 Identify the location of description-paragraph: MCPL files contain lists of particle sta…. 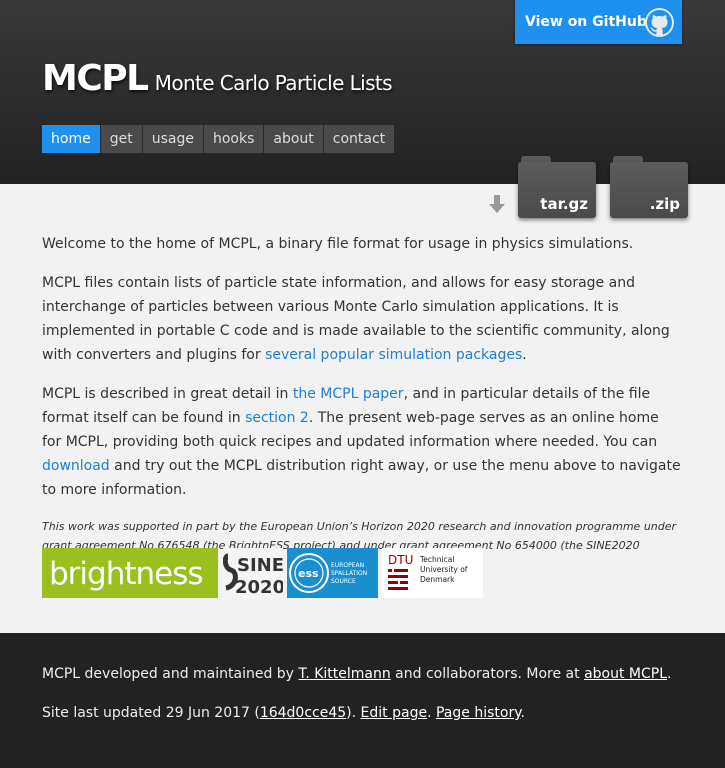
(362, 319).